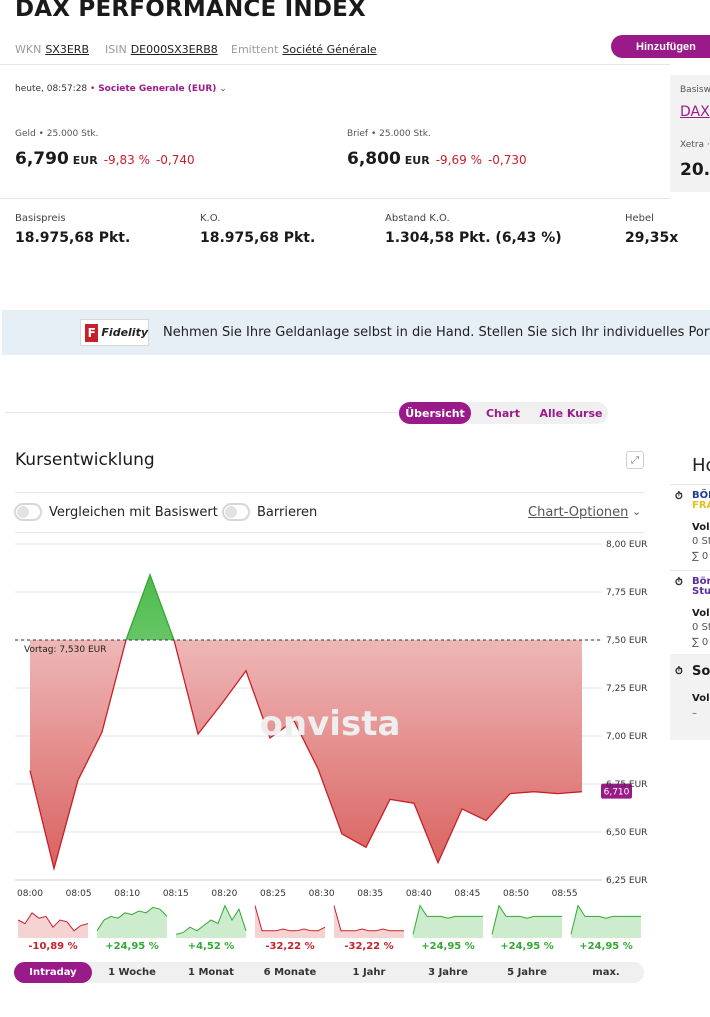 The height and width of the screenshot is (1017, 710). Describe the element at coordinates (626, 785) in the screenshot. I see `y-tick-label: 6,75 EUR` at that location.